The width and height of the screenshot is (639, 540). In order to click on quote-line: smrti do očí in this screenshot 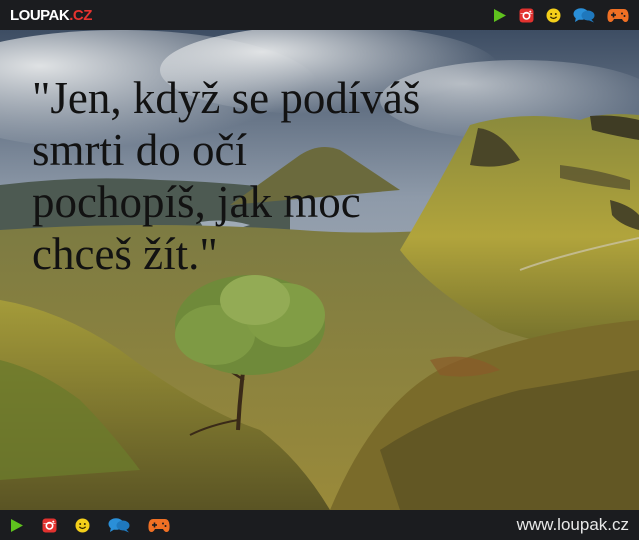, I will do `click(139, 150)`.